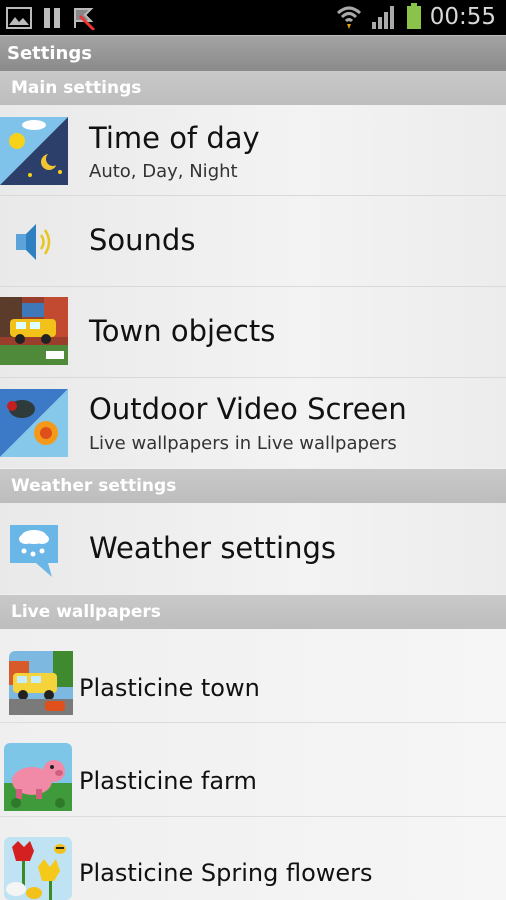 The height and width of the screenshot is (900, 506). What do you see at coordinates (94, 486) in the screenshot?
I see `section-label: Weather settings` at bounding box center [94, 486].